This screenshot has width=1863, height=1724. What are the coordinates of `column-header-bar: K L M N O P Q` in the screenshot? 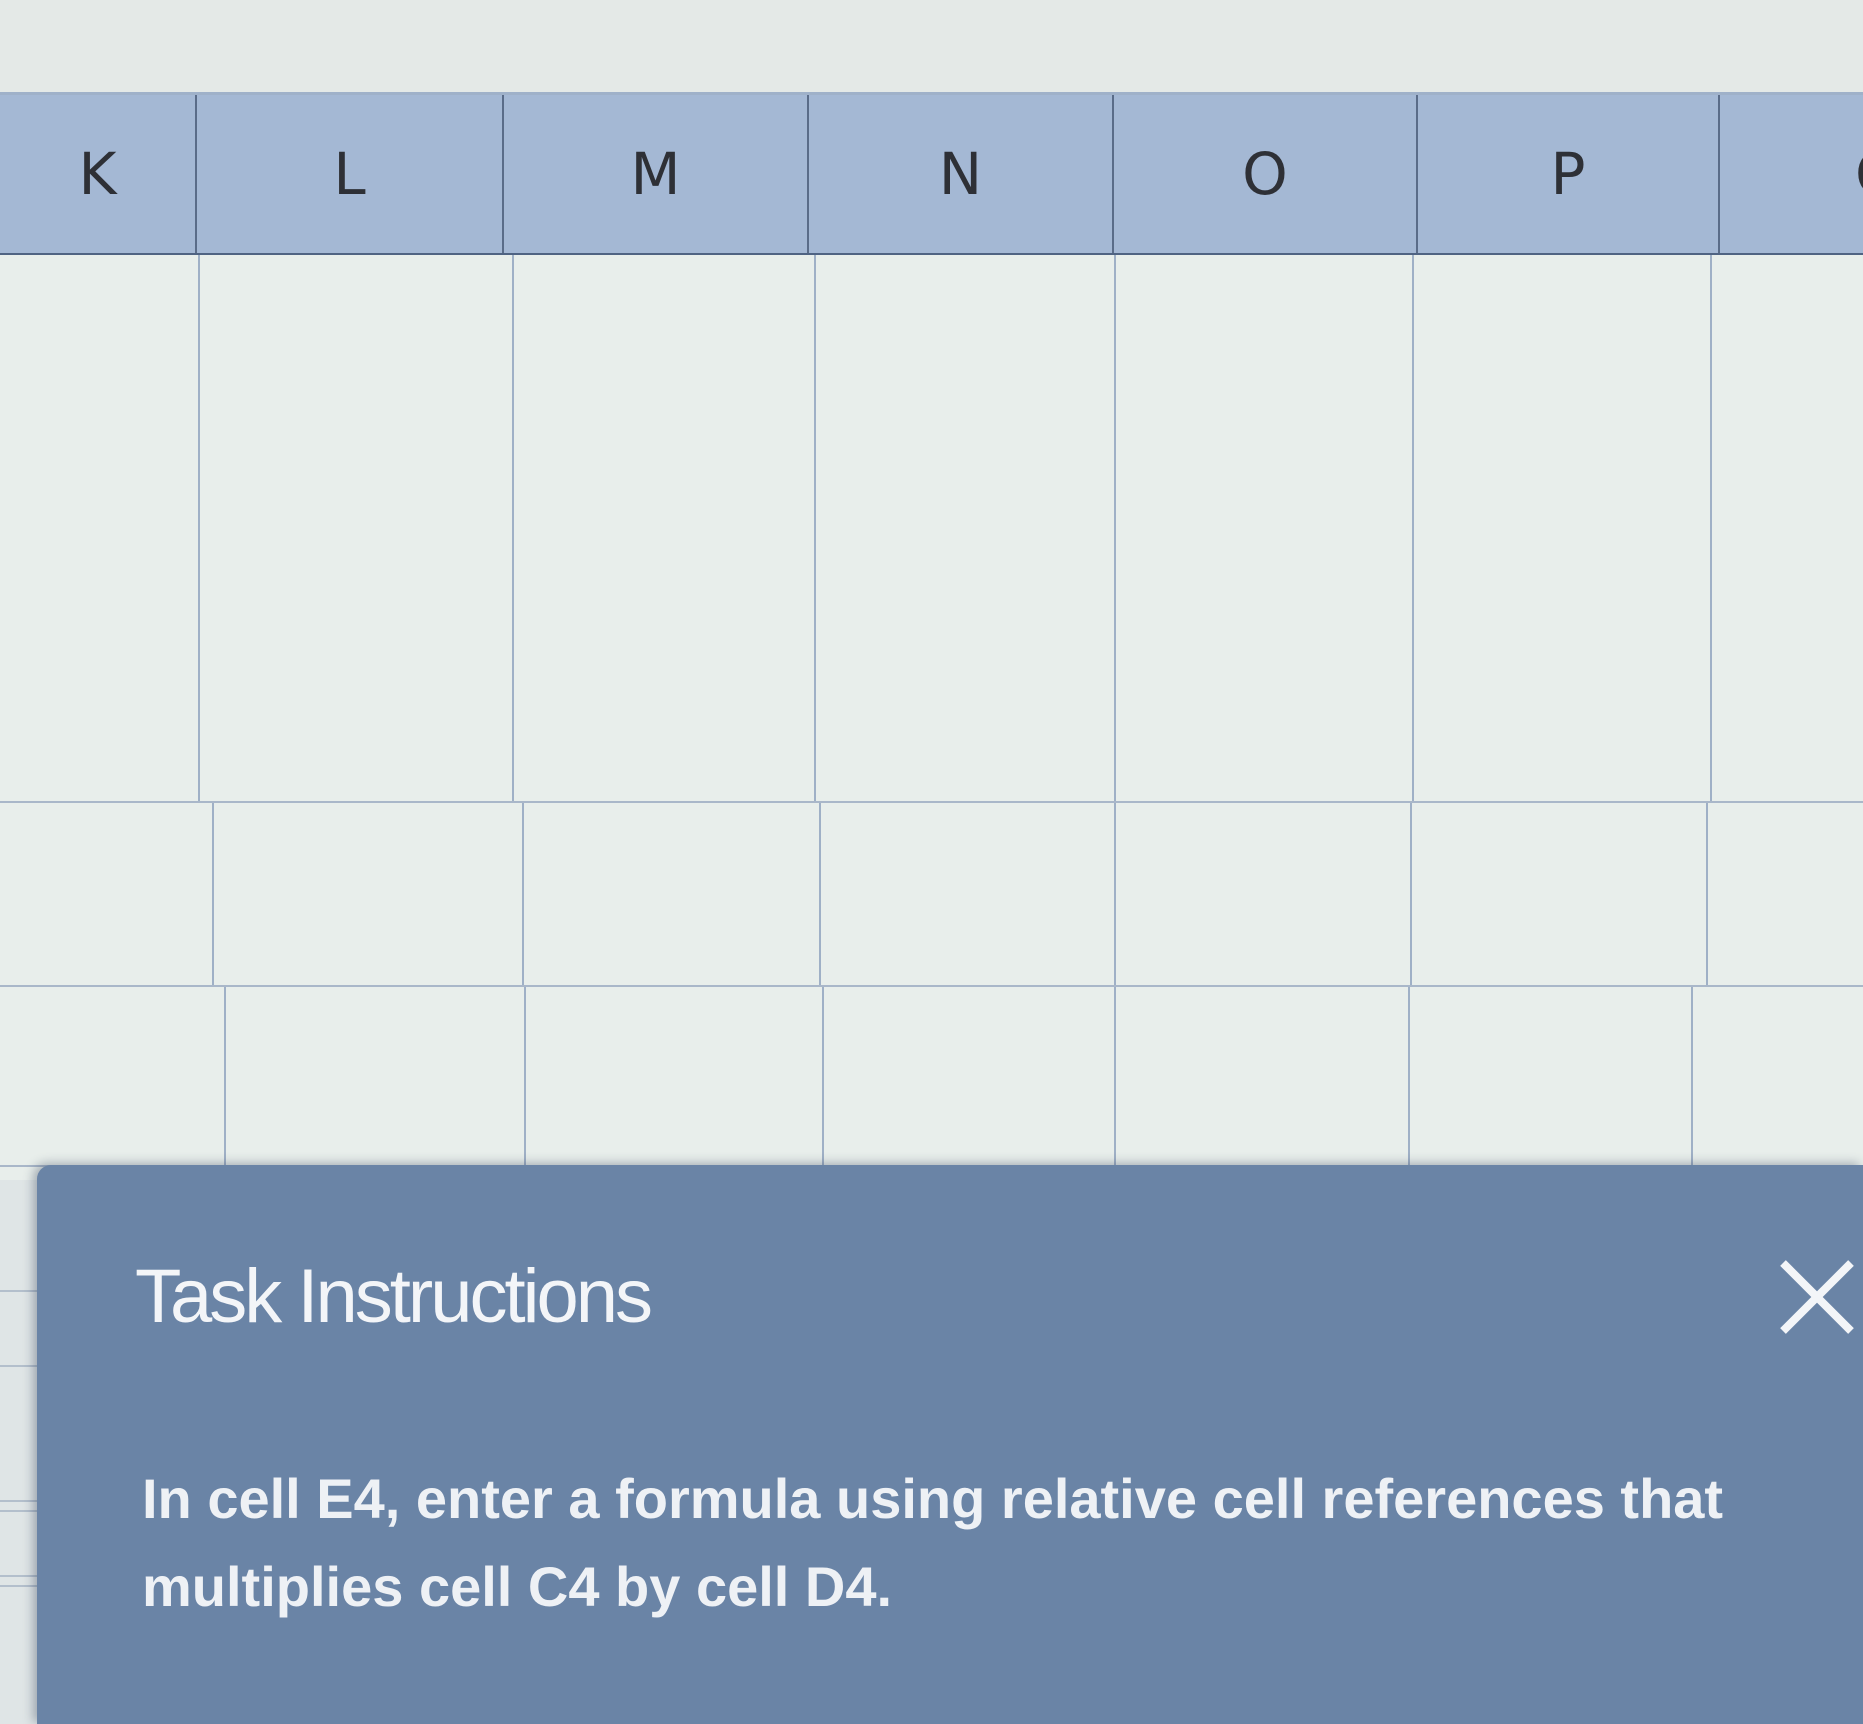 It's located at (931, 175).